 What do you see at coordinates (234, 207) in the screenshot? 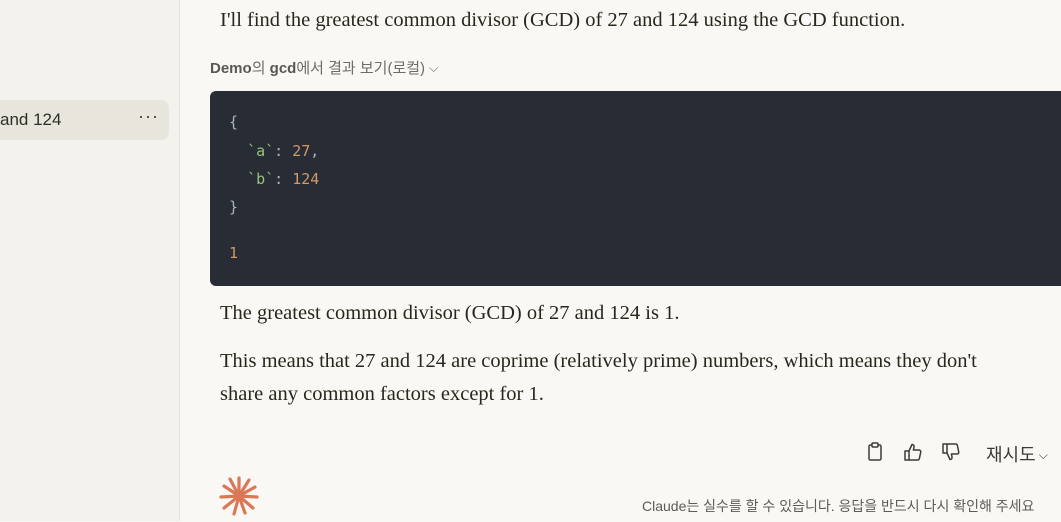
I see `code-close-brace: }` at bounding box center [234, 207].